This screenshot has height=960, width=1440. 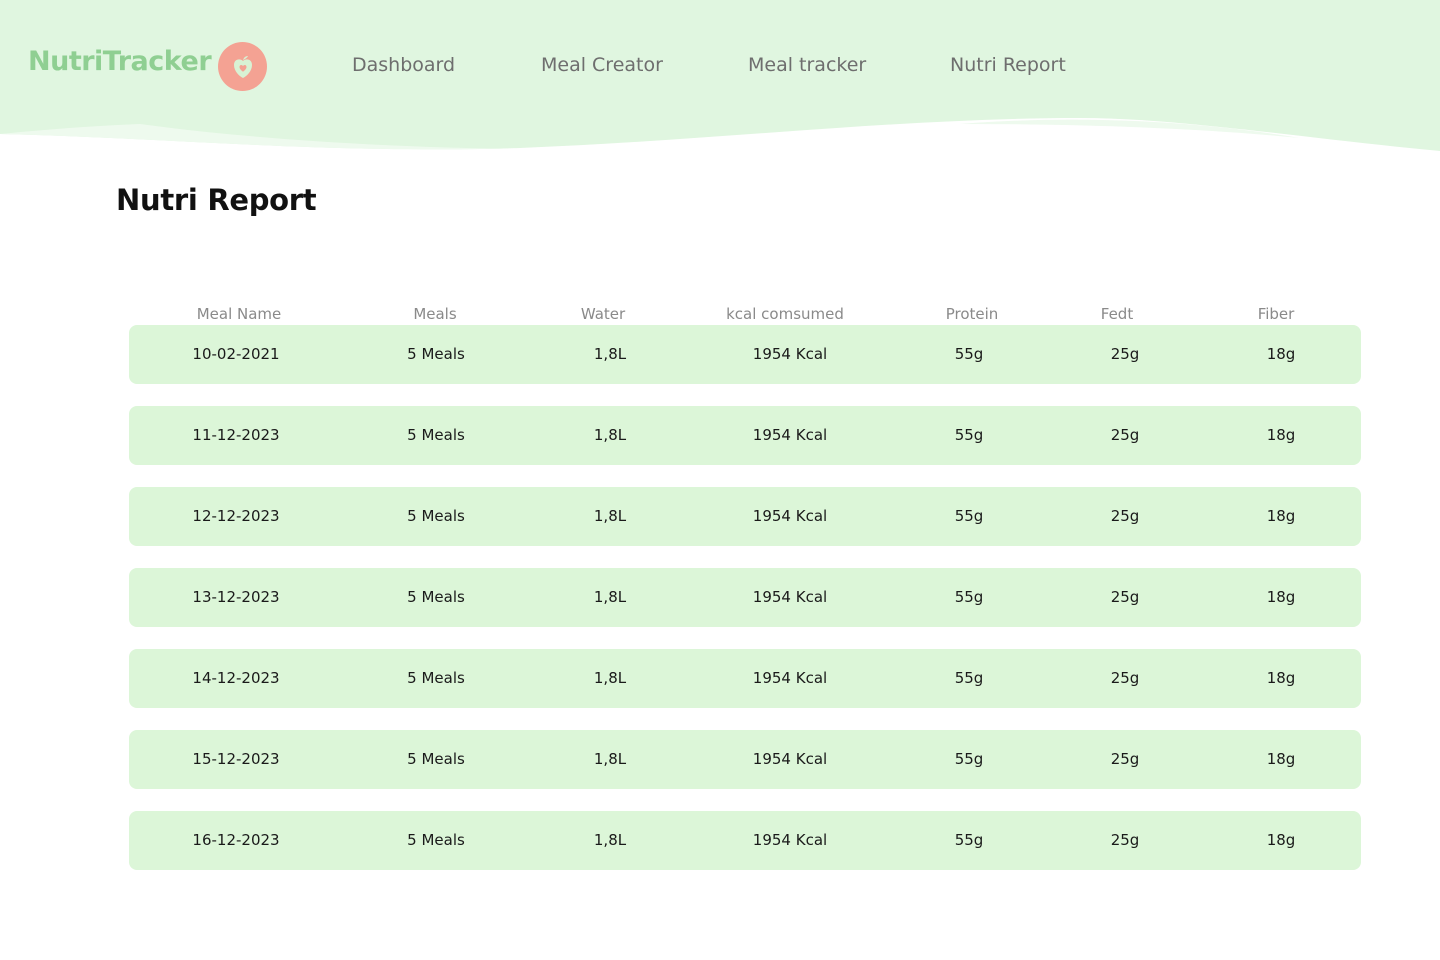 I want to click on column-header-fiber: Fiber, so click(x=1276, y=314).